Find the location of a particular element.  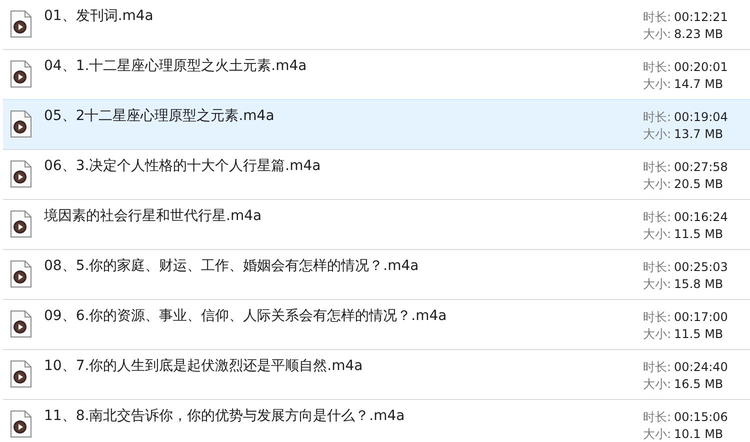

file-row: 11、8.南北交告诉你，你的优势与发展方向是什么？.m4a 时长: 00:15:06 大小: 10.1 MB is located at coordinates (376, 420).